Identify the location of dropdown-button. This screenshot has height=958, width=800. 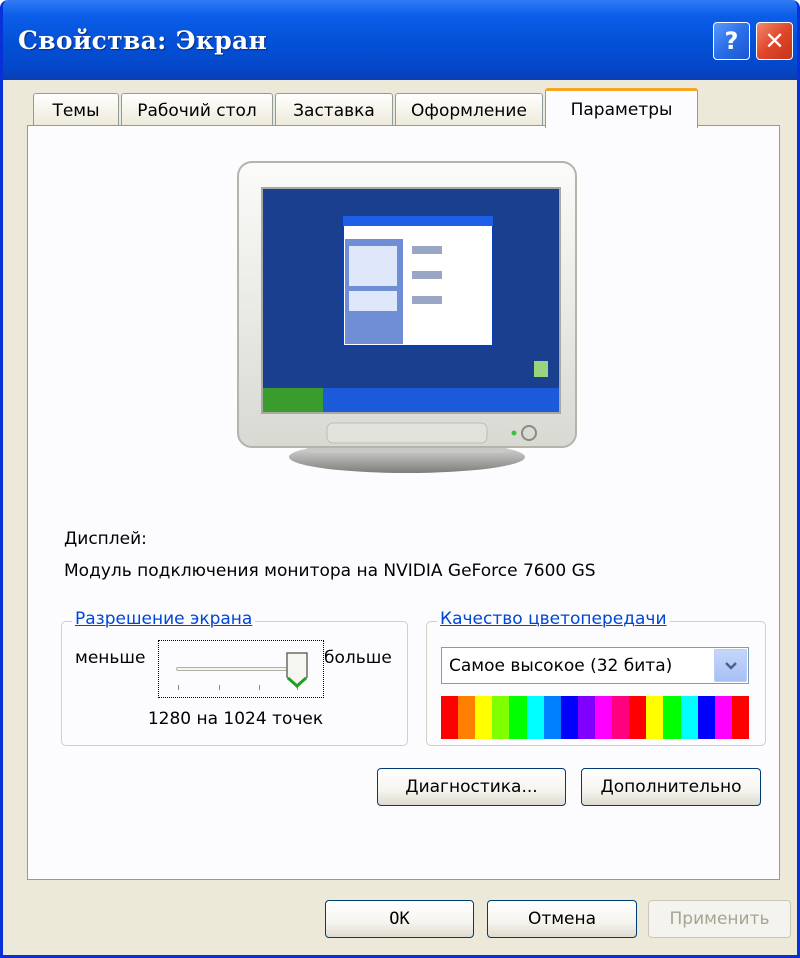
(730, 665).